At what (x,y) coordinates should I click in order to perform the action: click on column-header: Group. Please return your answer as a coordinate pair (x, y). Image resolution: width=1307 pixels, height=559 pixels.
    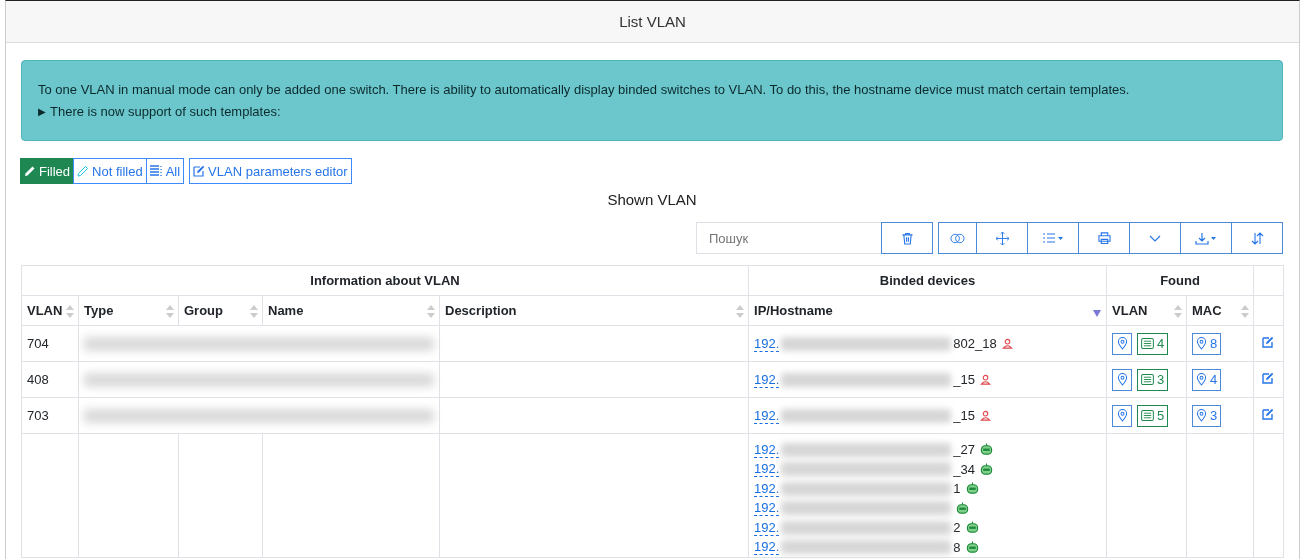
    Looking at the image, I should click on (203, 310).